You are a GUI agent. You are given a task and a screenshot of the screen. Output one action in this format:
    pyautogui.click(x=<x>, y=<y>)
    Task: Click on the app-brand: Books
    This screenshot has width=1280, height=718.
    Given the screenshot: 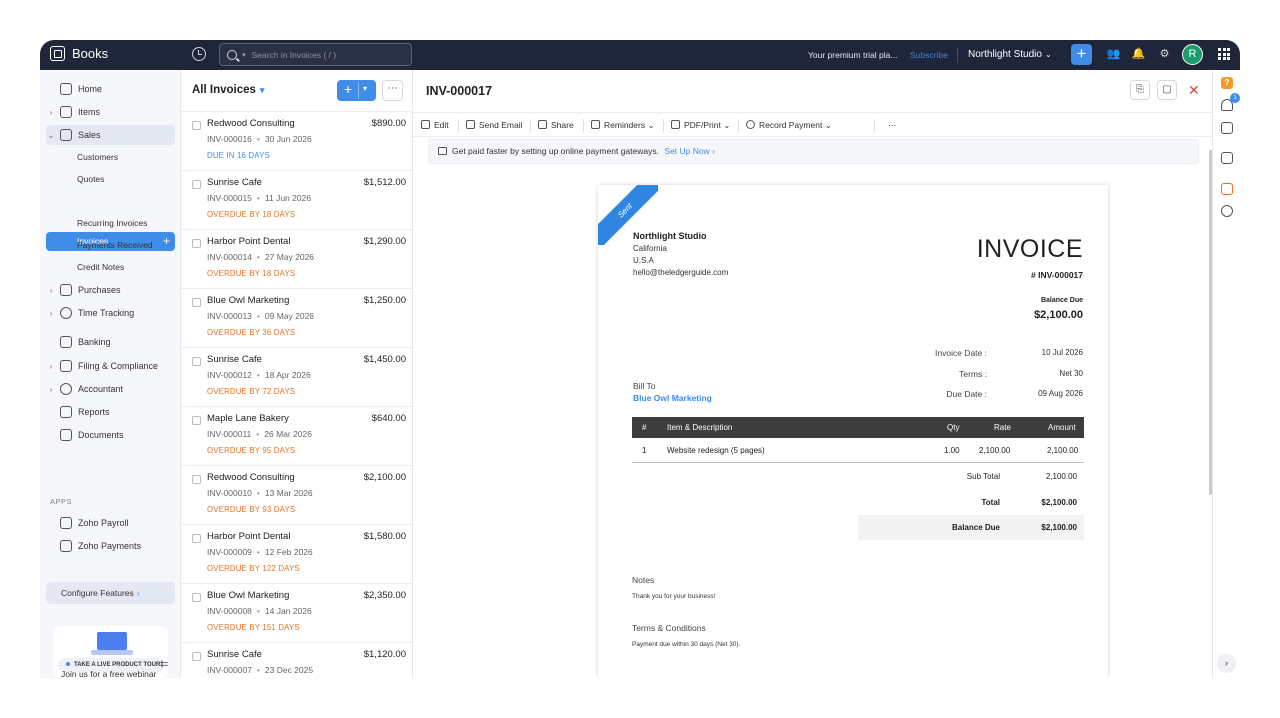 What is the action you would take?
    pyautogui.click(x=79, y=53)
    